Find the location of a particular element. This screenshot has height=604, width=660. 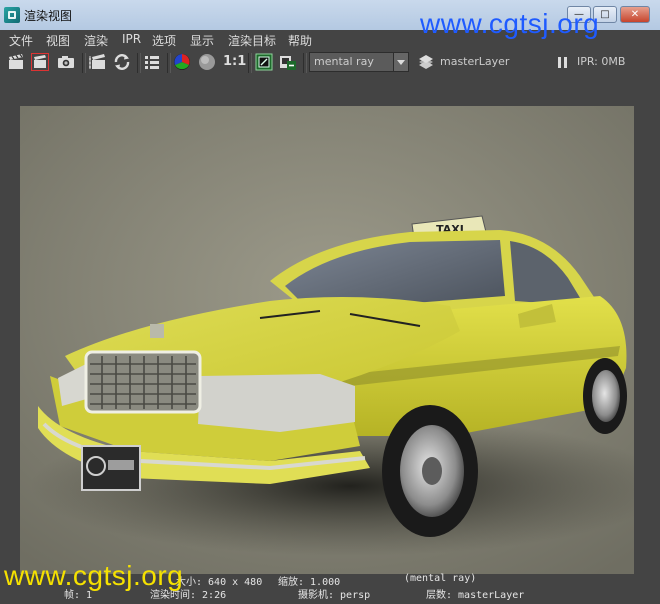

snapshot-camera-icon is located at coordinates (66, 62).